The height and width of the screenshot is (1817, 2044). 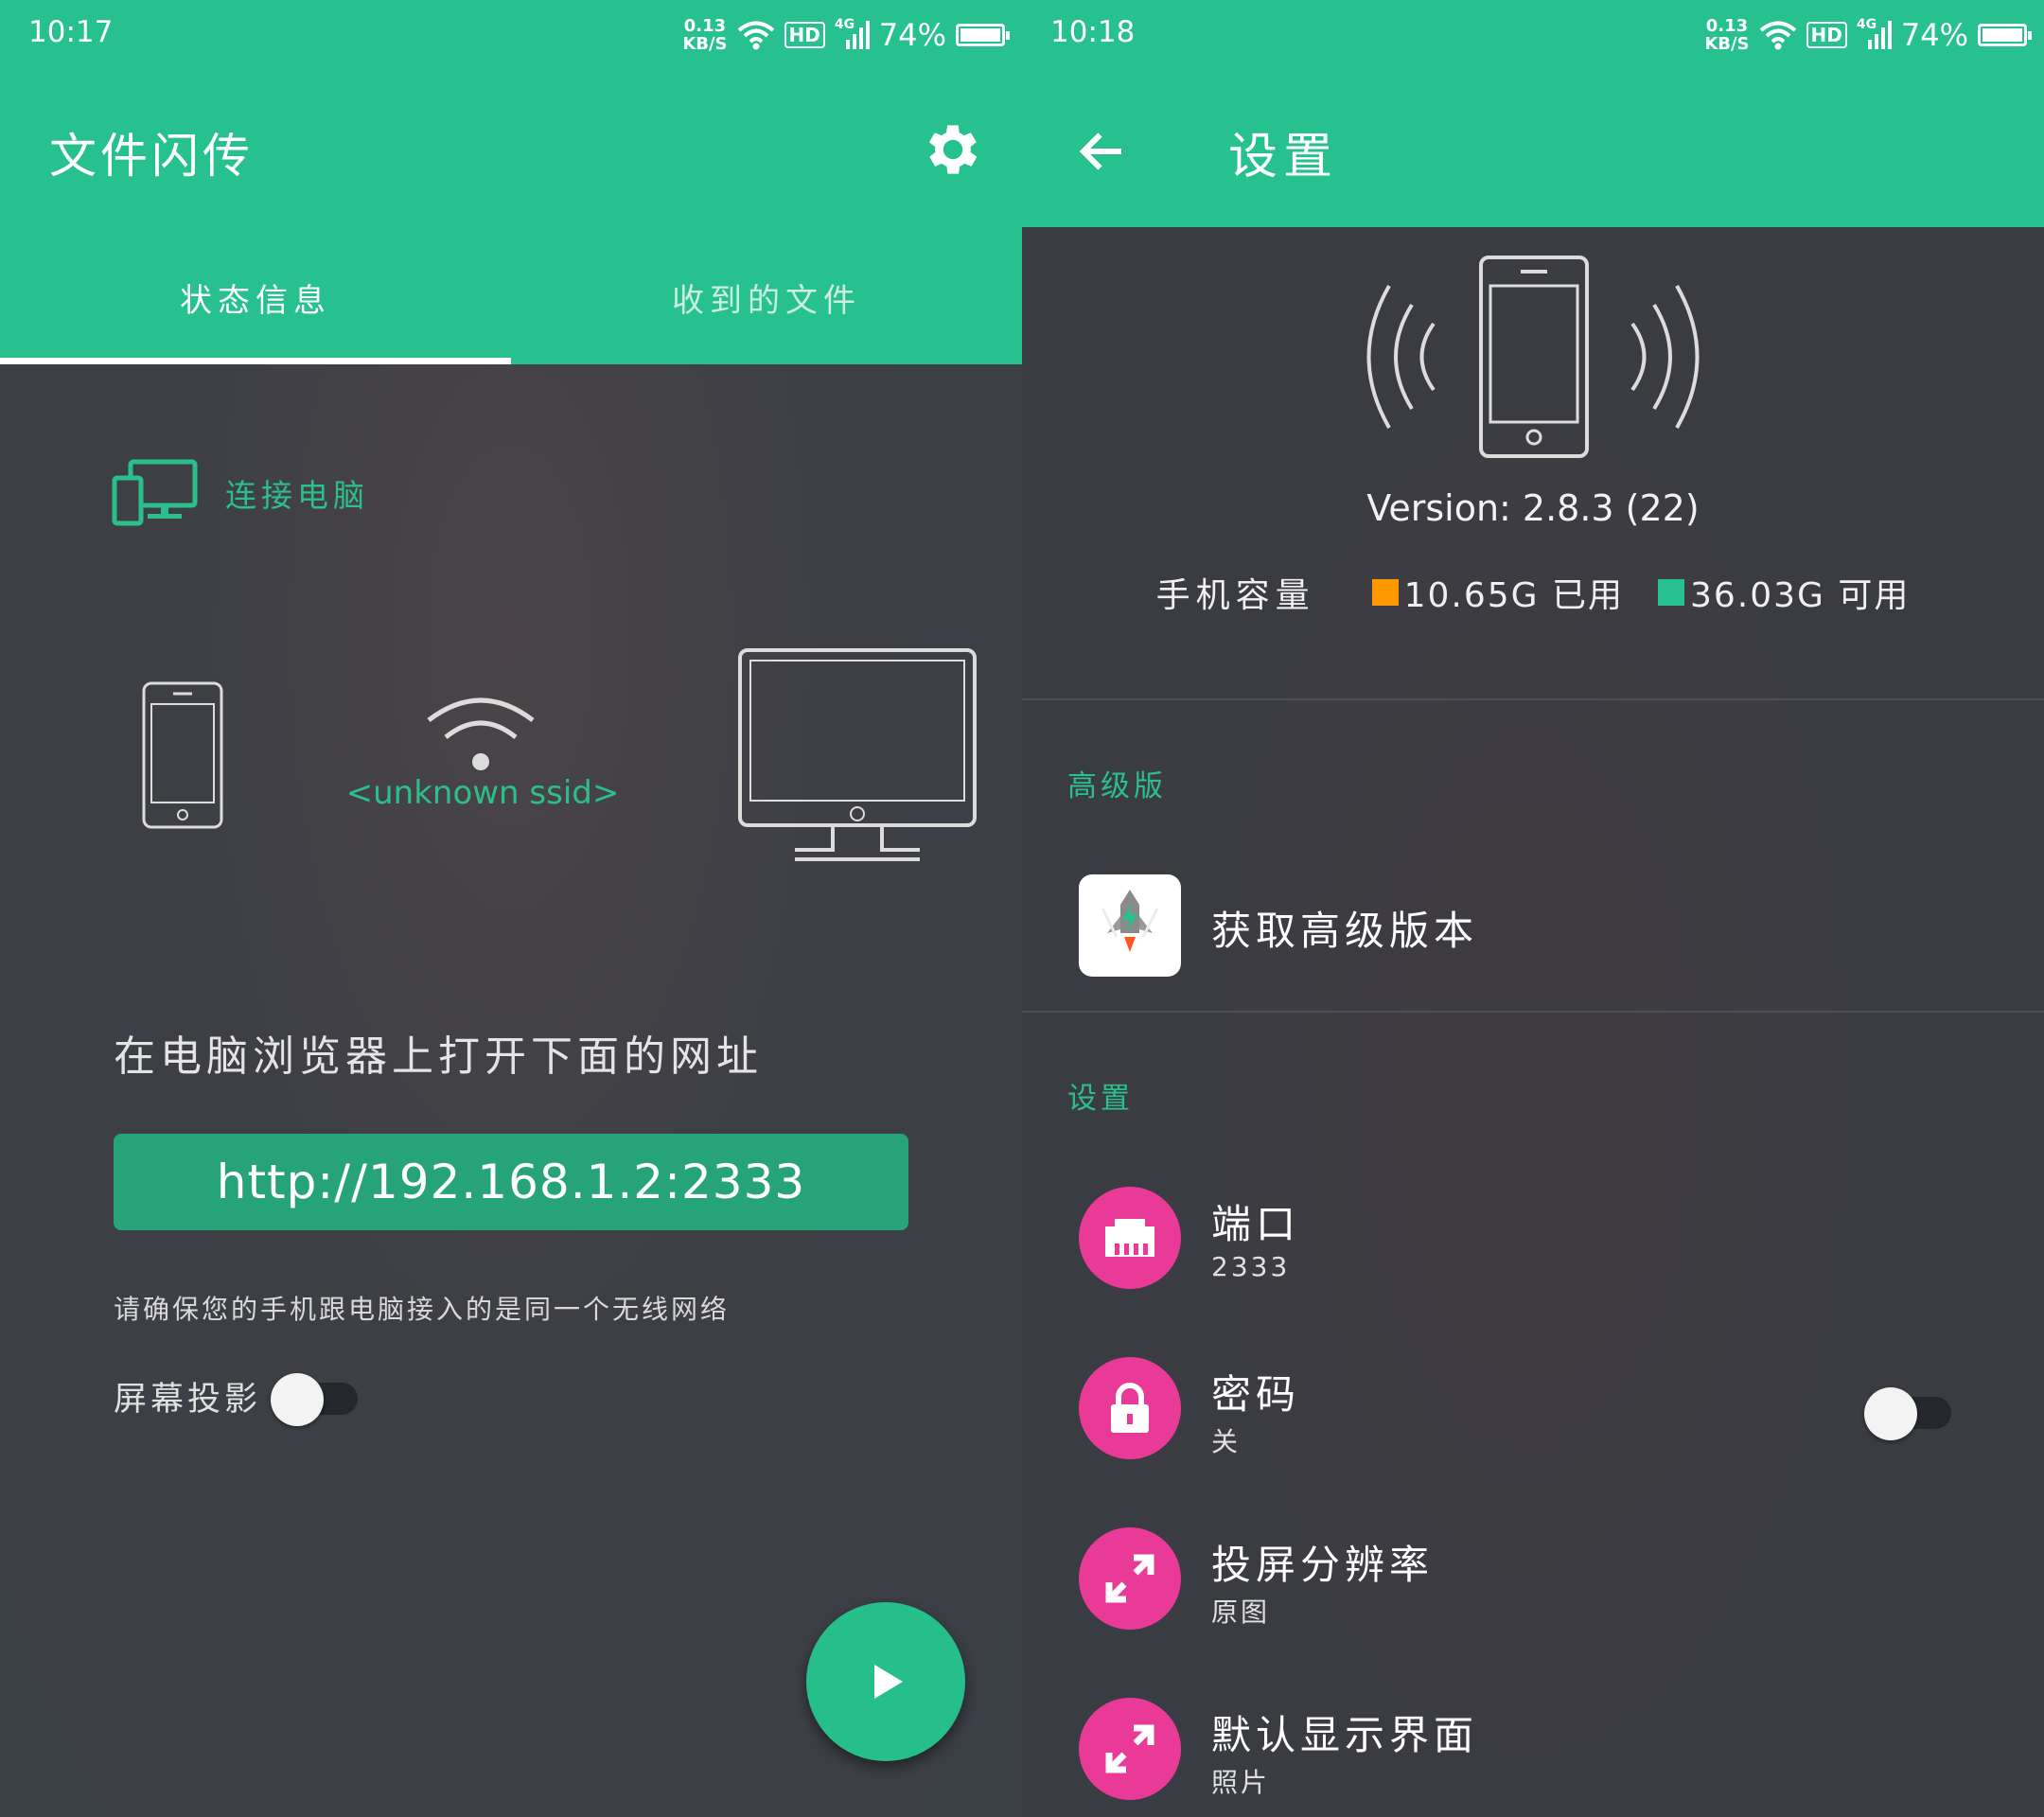 I want to click on status-time: 10:17, so click(x=71, y=32).